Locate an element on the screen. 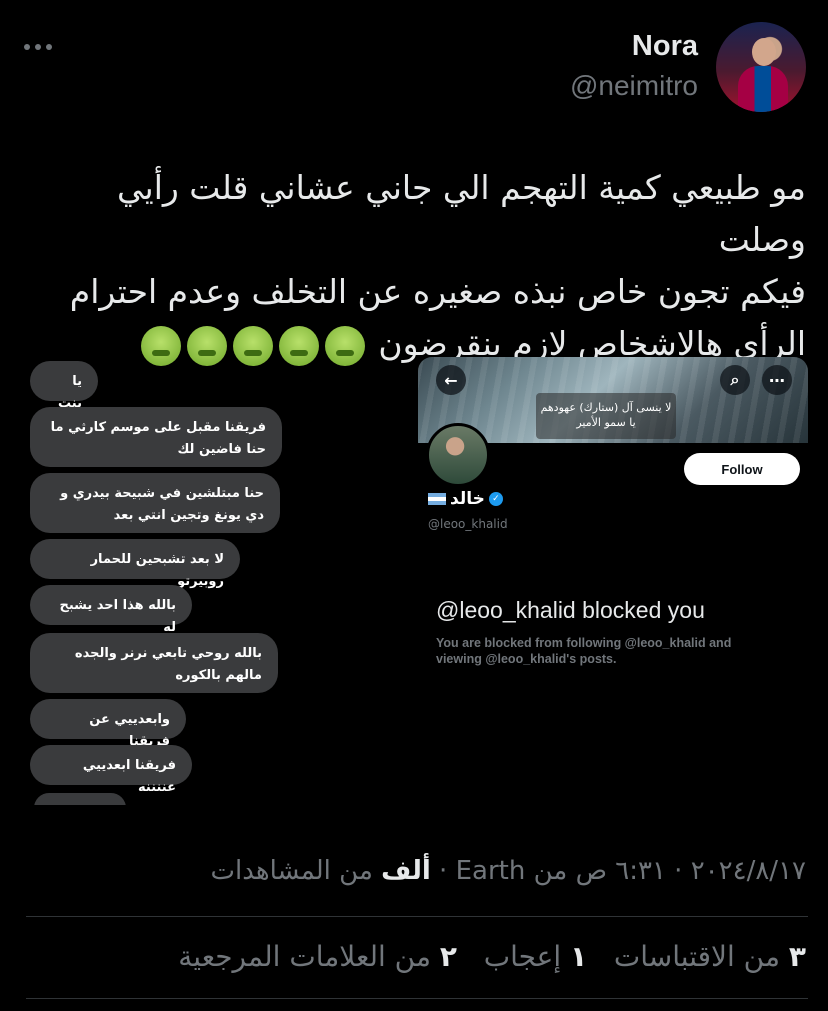 The image size is (828, 1011). tweet-source: Earth is located at coordinates (490, 871).